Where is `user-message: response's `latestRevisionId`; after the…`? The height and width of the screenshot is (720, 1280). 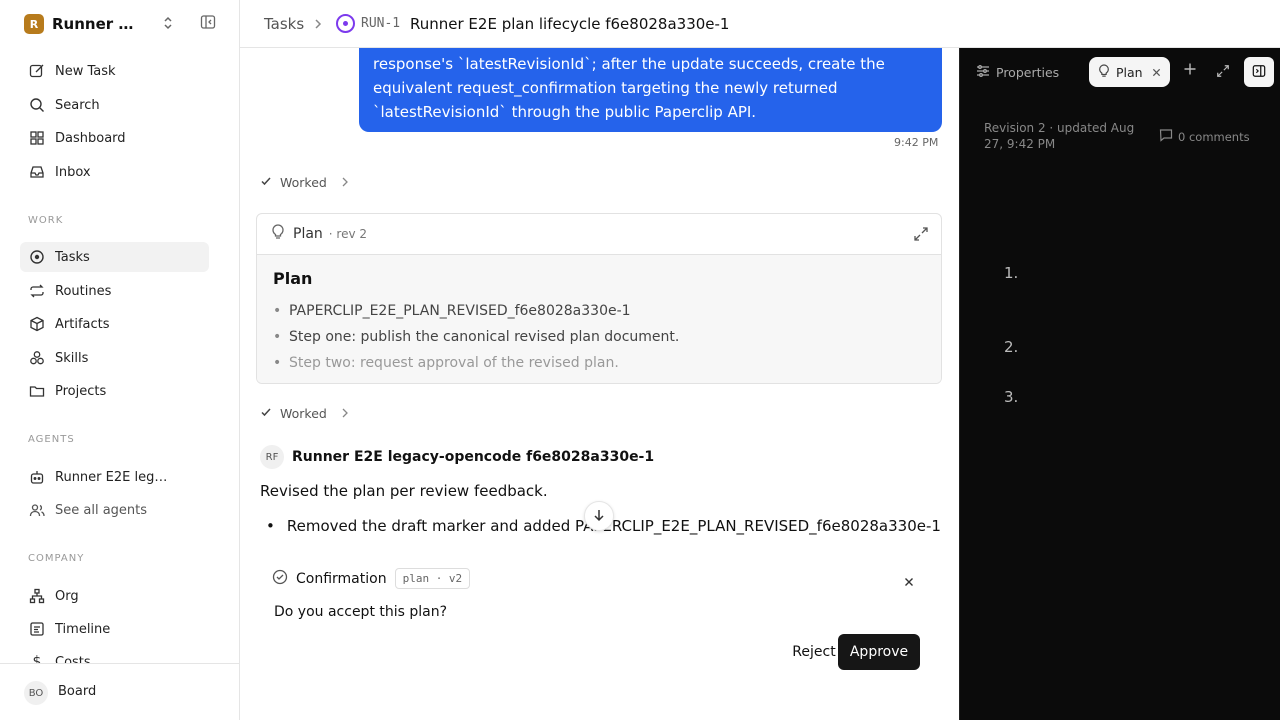
user-message: response's `latestRevisionId`; after the… is located at coordinates (650, 90).